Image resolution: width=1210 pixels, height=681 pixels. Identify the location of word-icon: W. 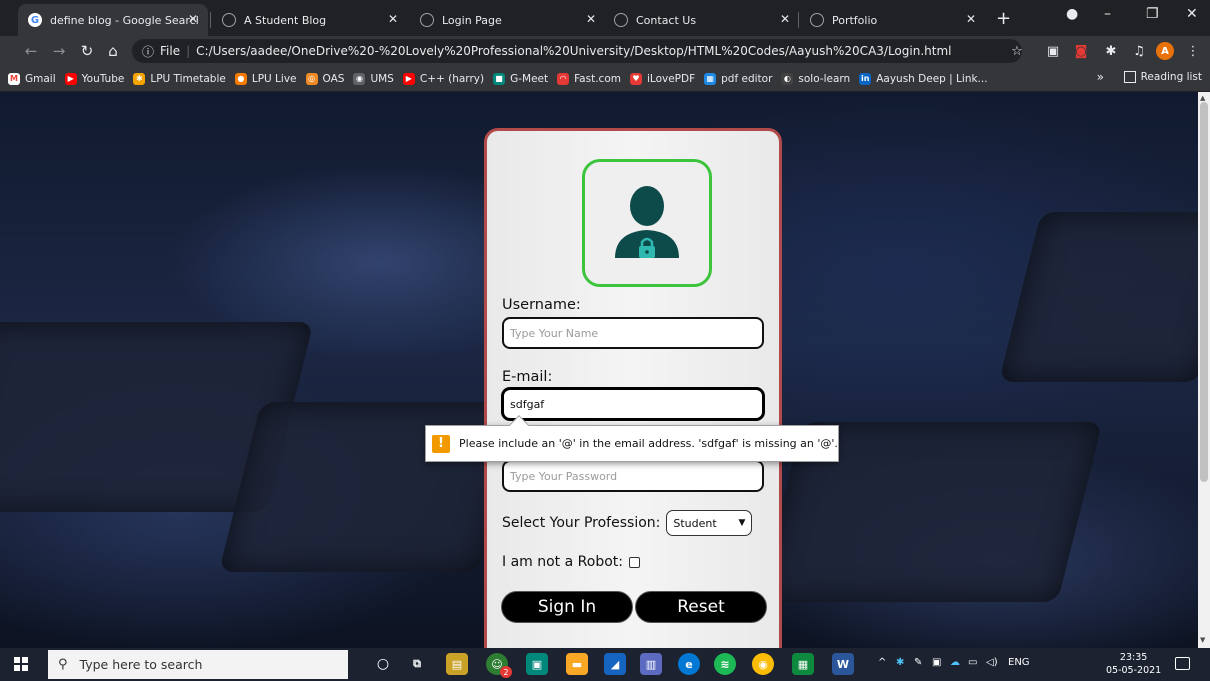
(843, 664).